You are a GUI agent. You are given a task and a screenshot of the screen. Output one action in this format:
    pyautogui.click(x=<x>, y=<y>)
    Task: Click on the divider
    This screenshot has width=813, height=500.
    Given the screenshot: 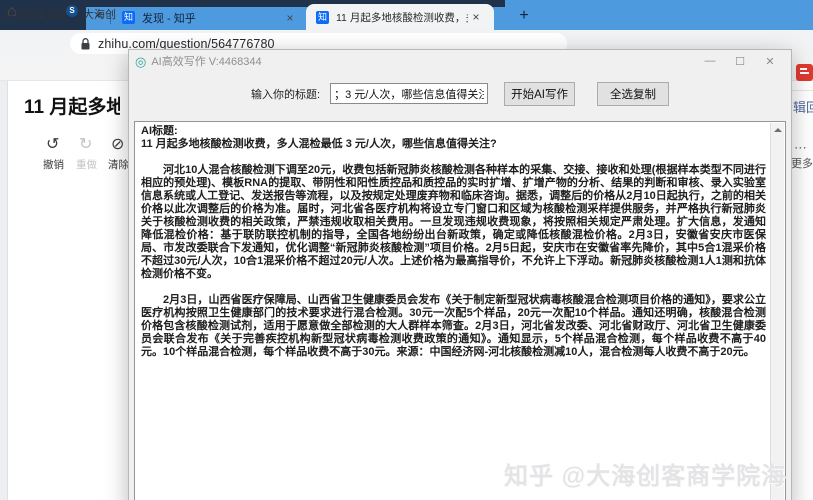 What is the action you would take?
    pyautogui.click(x=802, y=90)
    